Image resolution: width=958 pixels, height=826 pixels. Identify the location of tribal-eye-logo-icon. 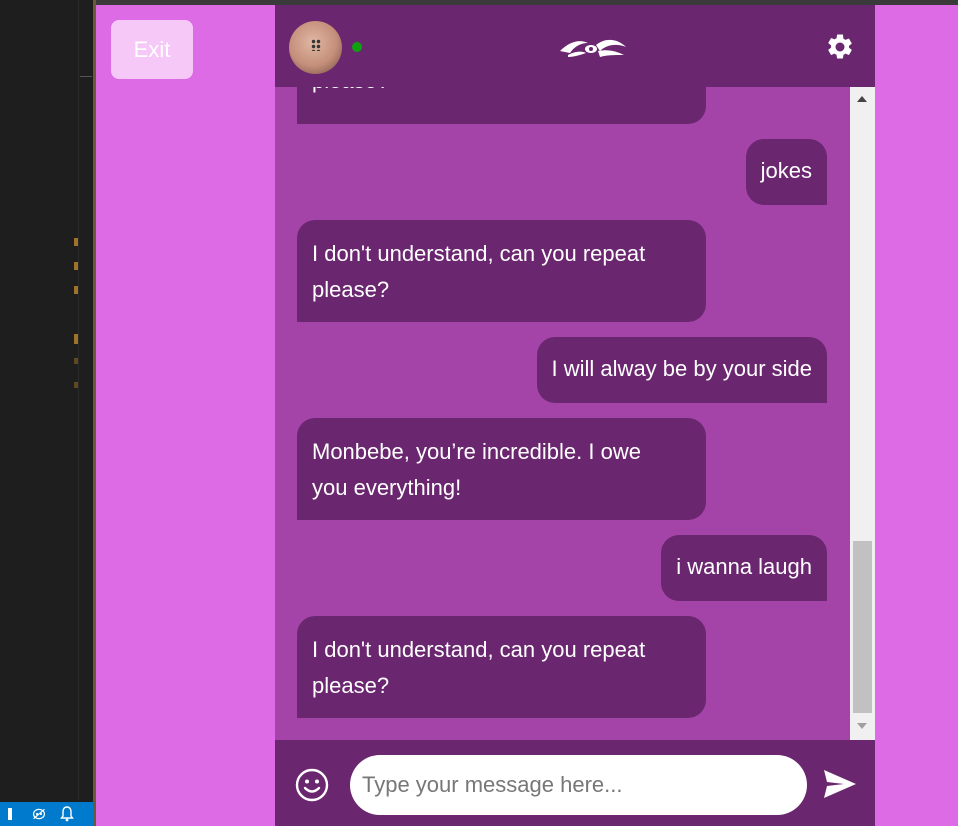
(593, 48).